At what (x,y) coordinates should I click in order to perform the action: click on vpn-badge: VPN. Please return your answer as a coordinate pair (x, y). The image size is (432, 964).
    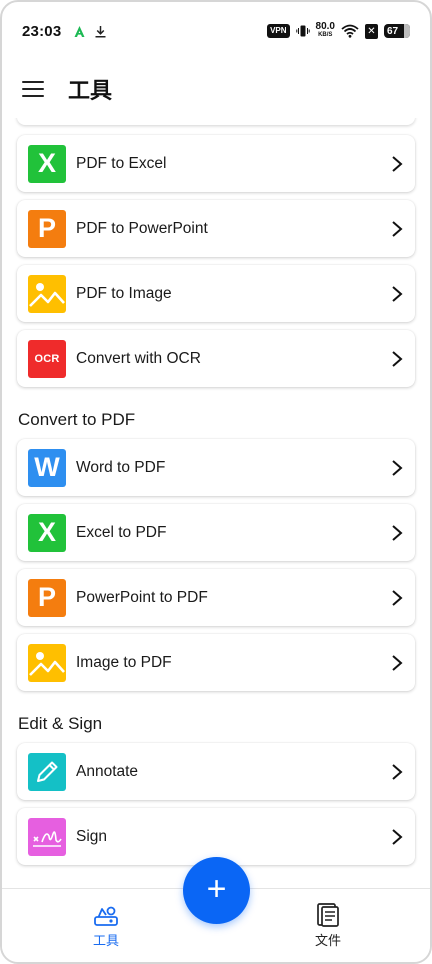
    Looking at the image, I should click on (278, 31).